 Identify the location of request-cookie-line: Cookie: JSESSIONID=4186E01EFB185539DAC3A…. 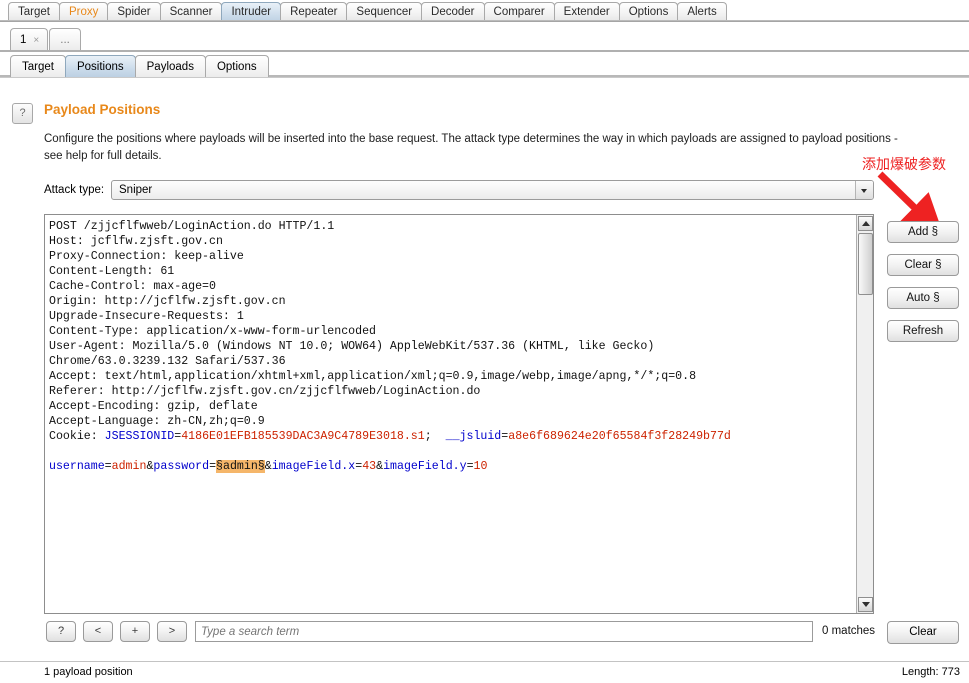
(390, 436).